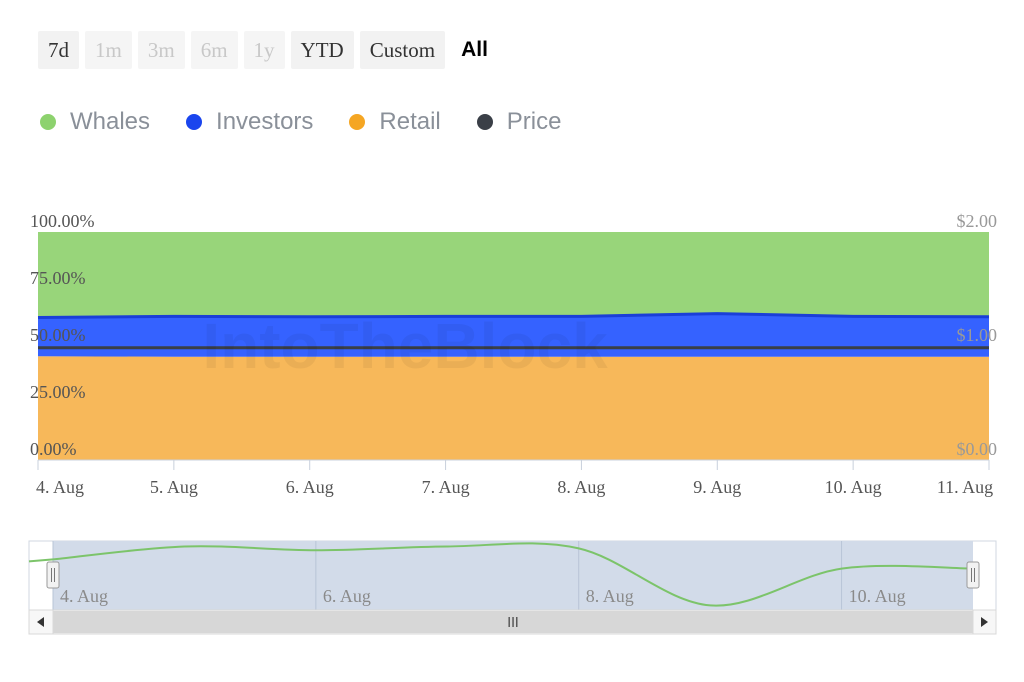  I want to click on navigator-selection, so click(513, 575).